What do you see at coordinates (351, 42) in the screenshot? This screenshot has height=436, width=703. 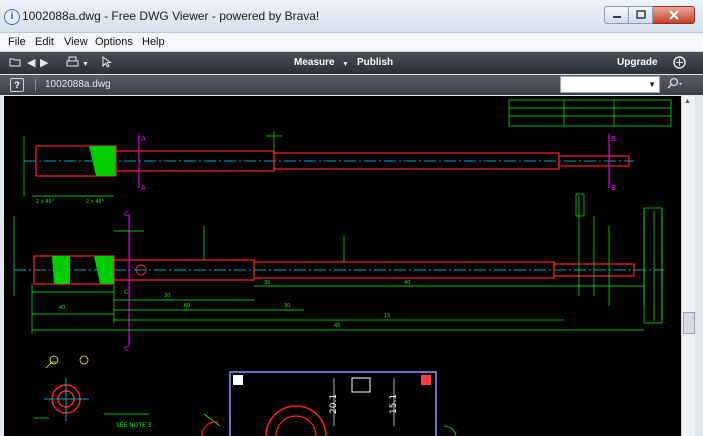 I see `menu-bar: File Edit View Options Help` at bounding box center [351, 42].